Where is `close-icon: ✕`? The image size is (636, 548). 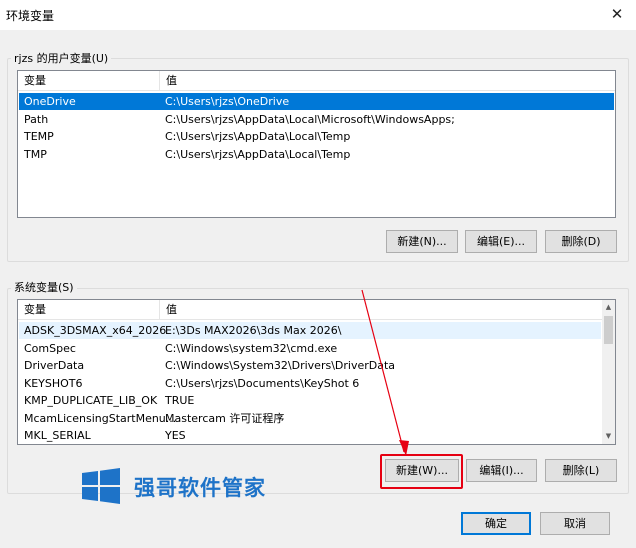
close-icon: ✕ is located at coordinates (617, 14).